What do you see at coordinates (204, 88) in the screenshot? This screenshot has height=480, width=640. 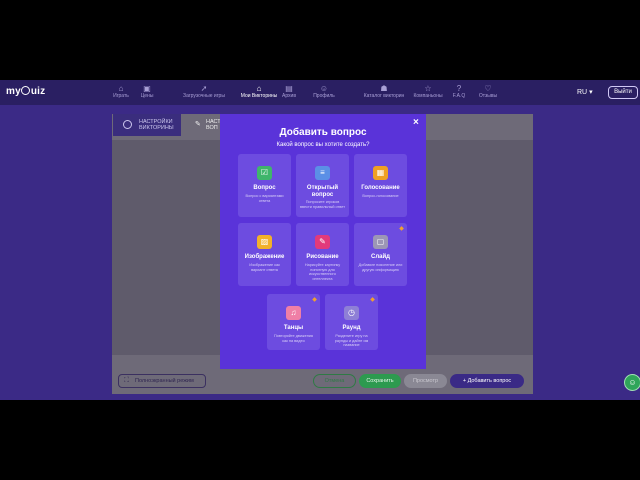 I see `rocket-icon: ➚` at bounding box center [204, 88].